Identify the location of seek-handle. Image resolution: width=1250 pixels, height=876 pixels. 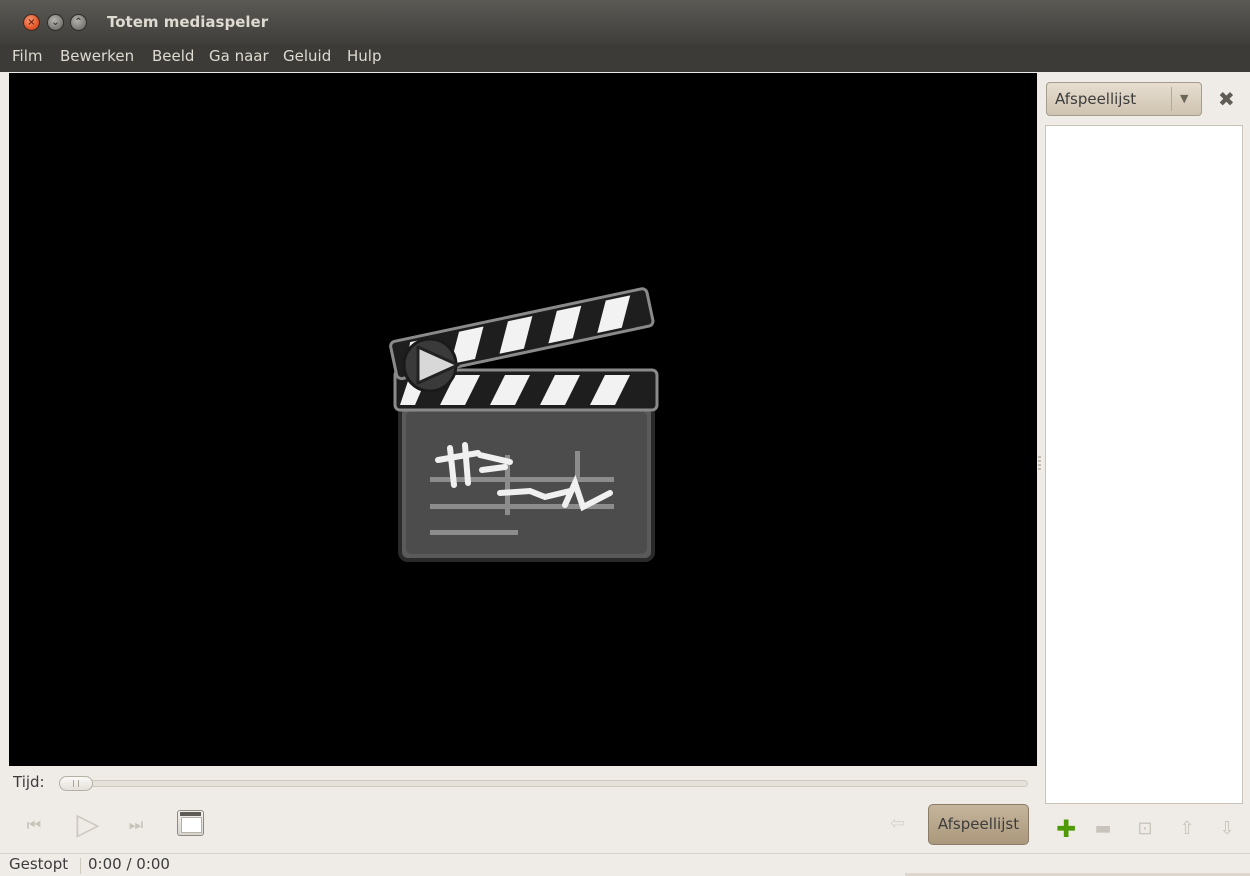
(76, 783).